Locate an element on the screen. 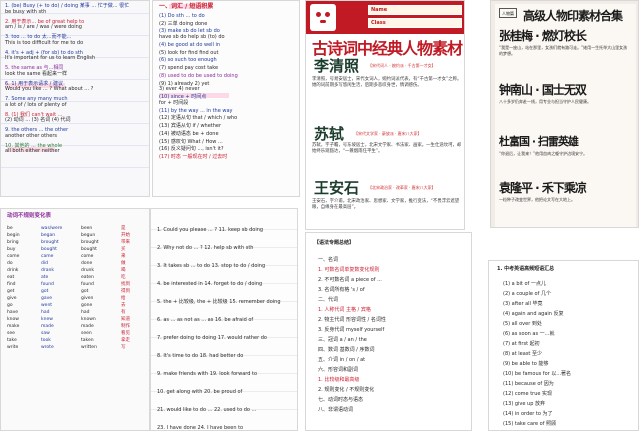 Image resolution: width=639 pixels, height=431 pixels. outline-line: 一、名词 is located at coordinates (328, 260).